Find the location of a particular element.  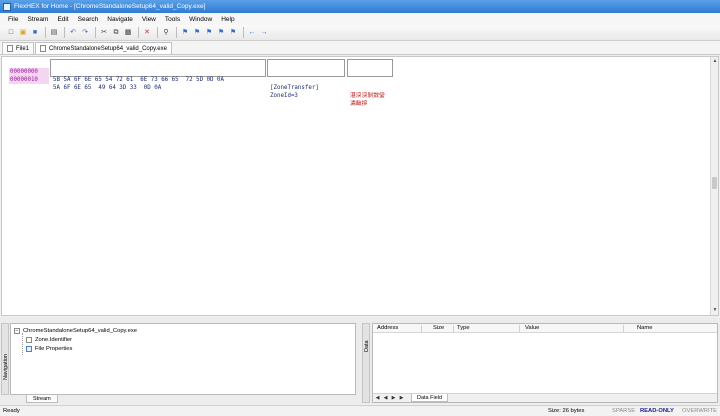

properties-icon is located at coordinates (29, 348).